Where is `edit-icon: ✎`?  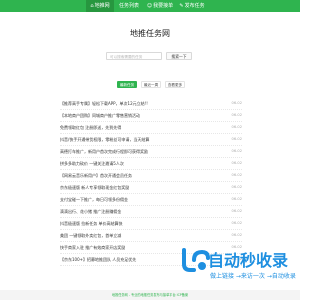
edit-icon: ✎ is located at coordinates (181, 6).